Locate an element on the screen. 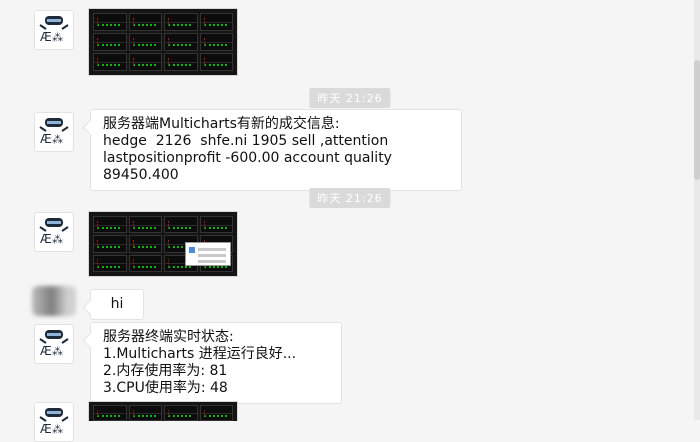  user-avatar is located at coordinates (54, 301).